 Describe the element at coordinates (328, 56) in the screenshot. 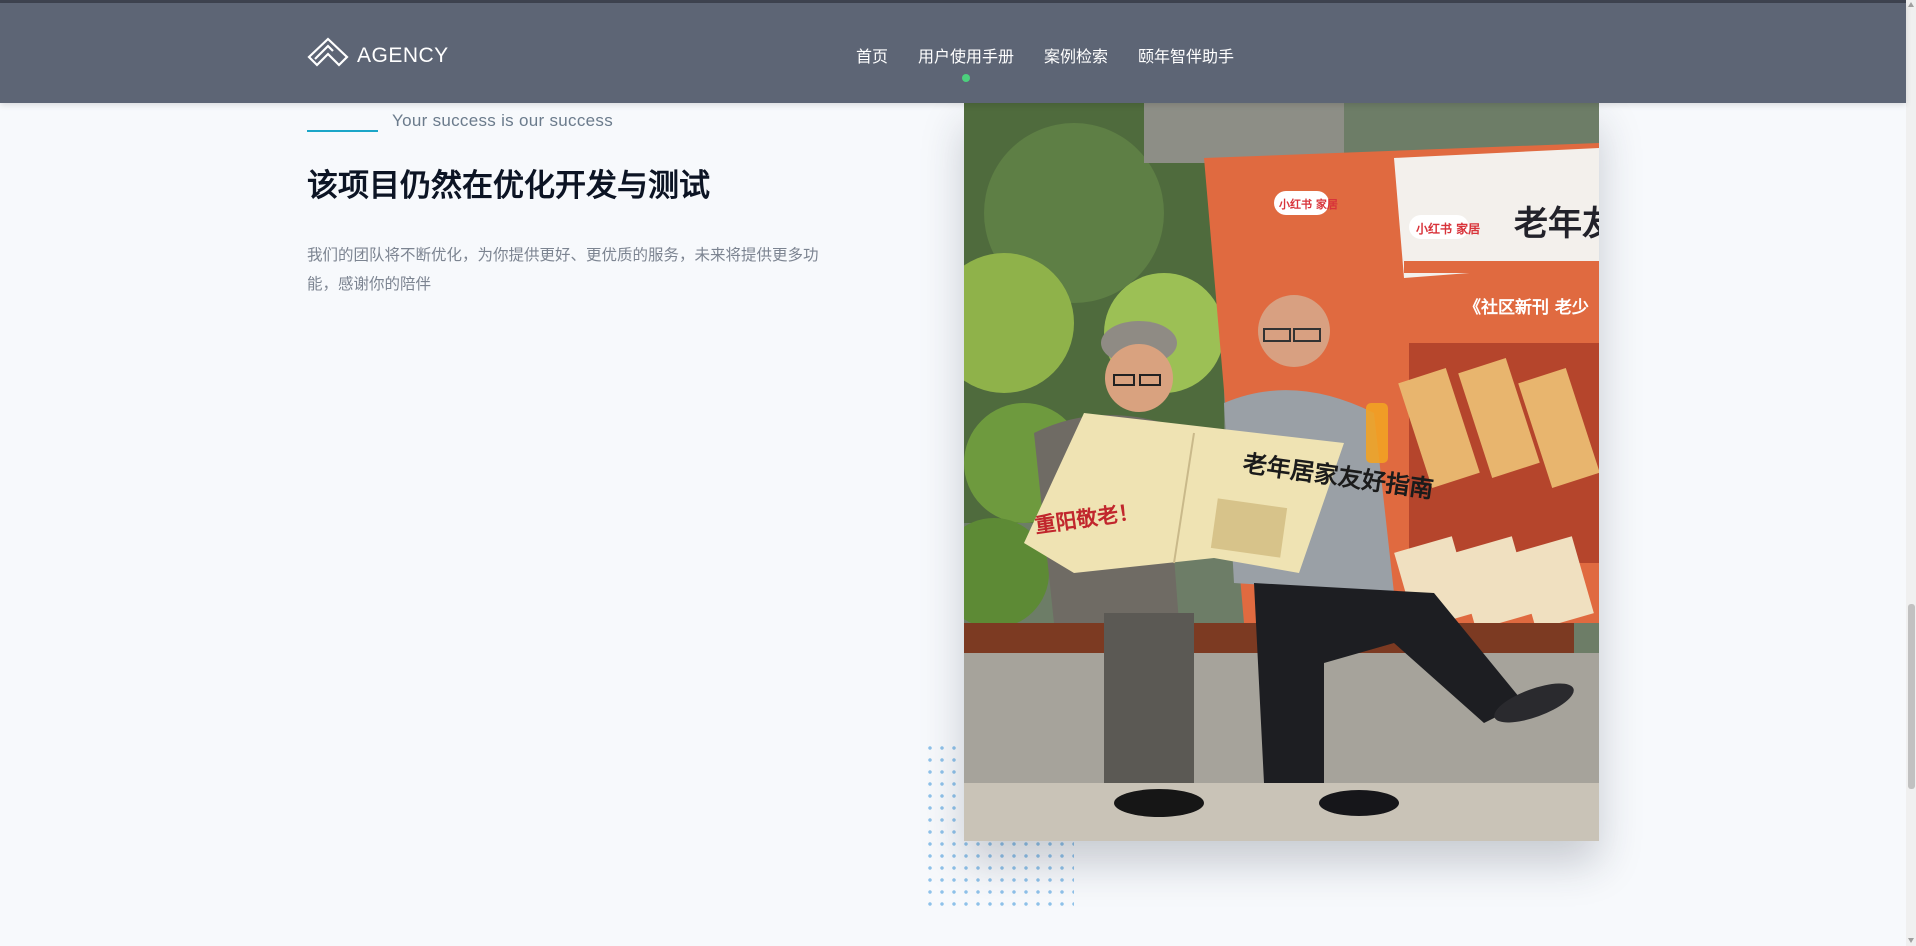

I see `diamond-logo-icon` at that location.